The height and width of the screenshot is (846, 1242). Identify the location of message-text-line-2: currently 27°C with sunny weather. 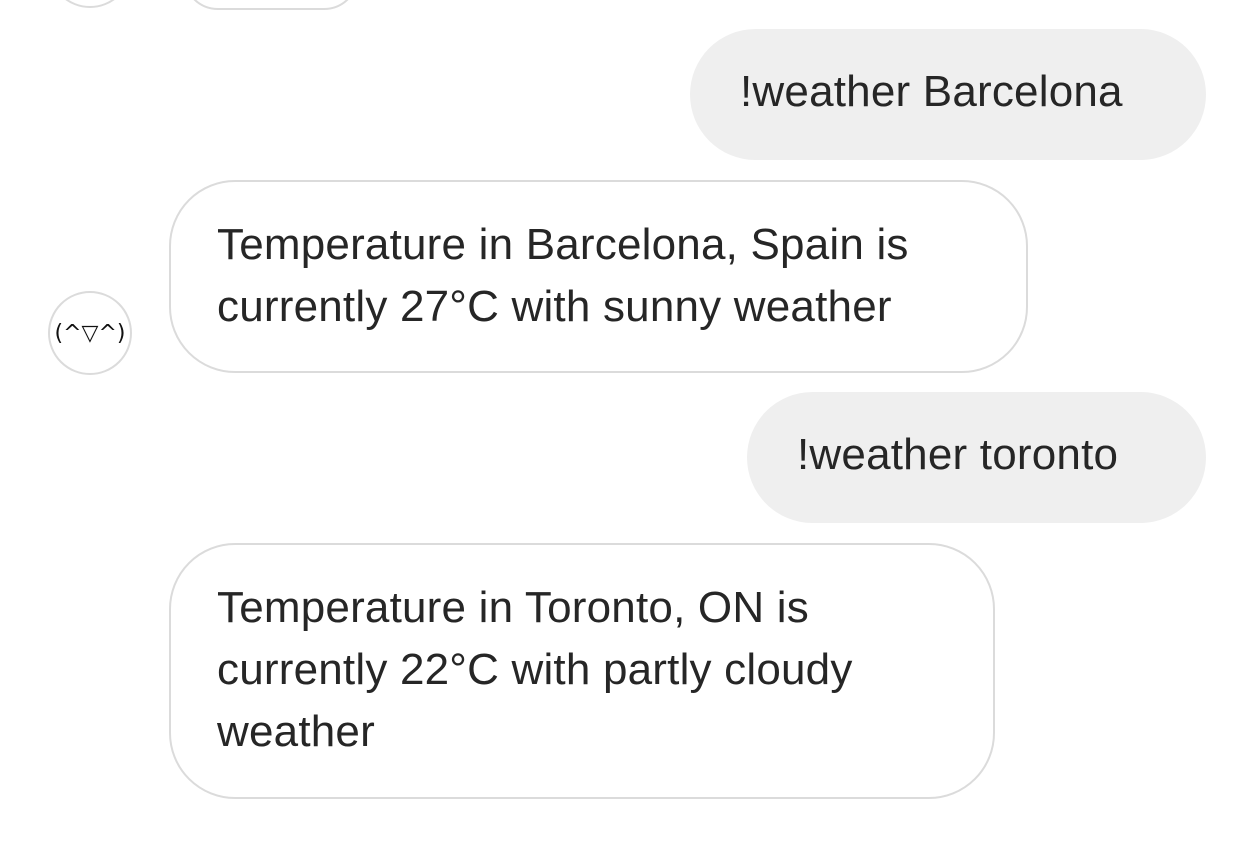
(554, 306).